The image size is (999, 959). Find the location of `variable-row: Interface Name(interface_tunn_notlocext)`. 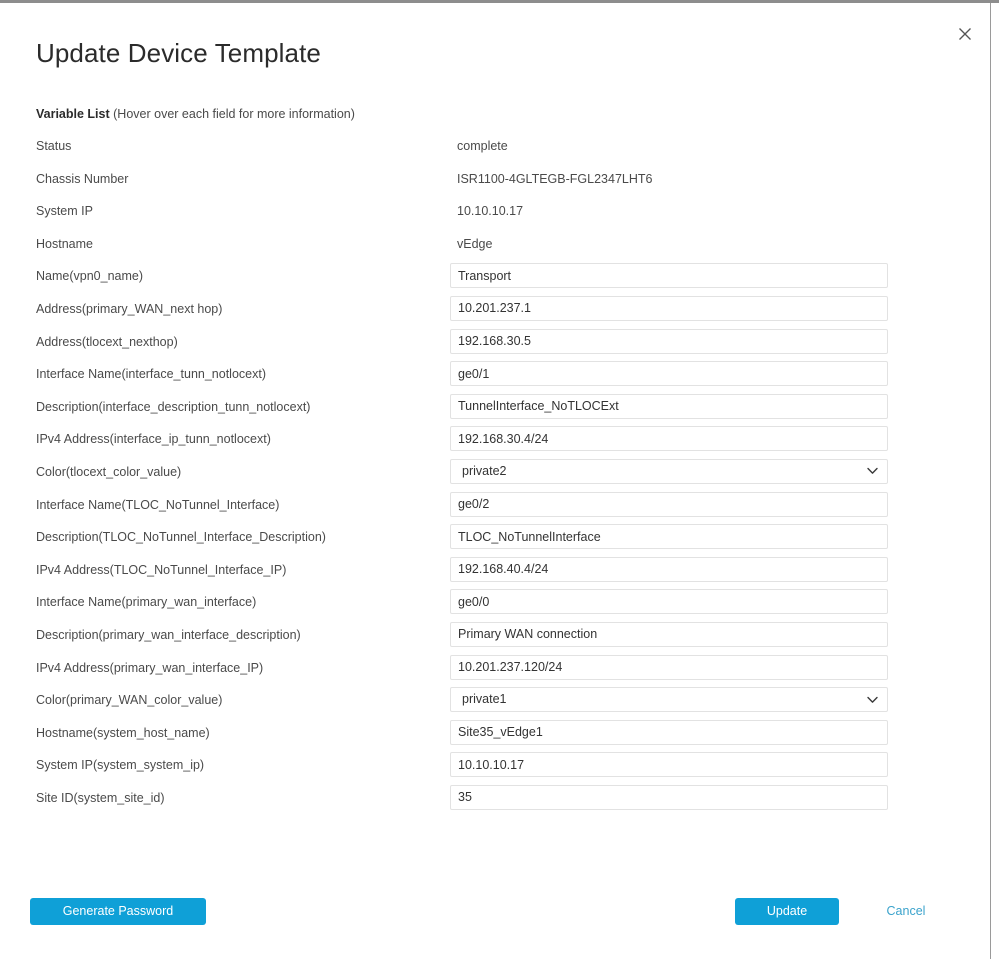

variable-row: Interface Name(interface_tunn_notlocext) is located at coordinates (495, 377).